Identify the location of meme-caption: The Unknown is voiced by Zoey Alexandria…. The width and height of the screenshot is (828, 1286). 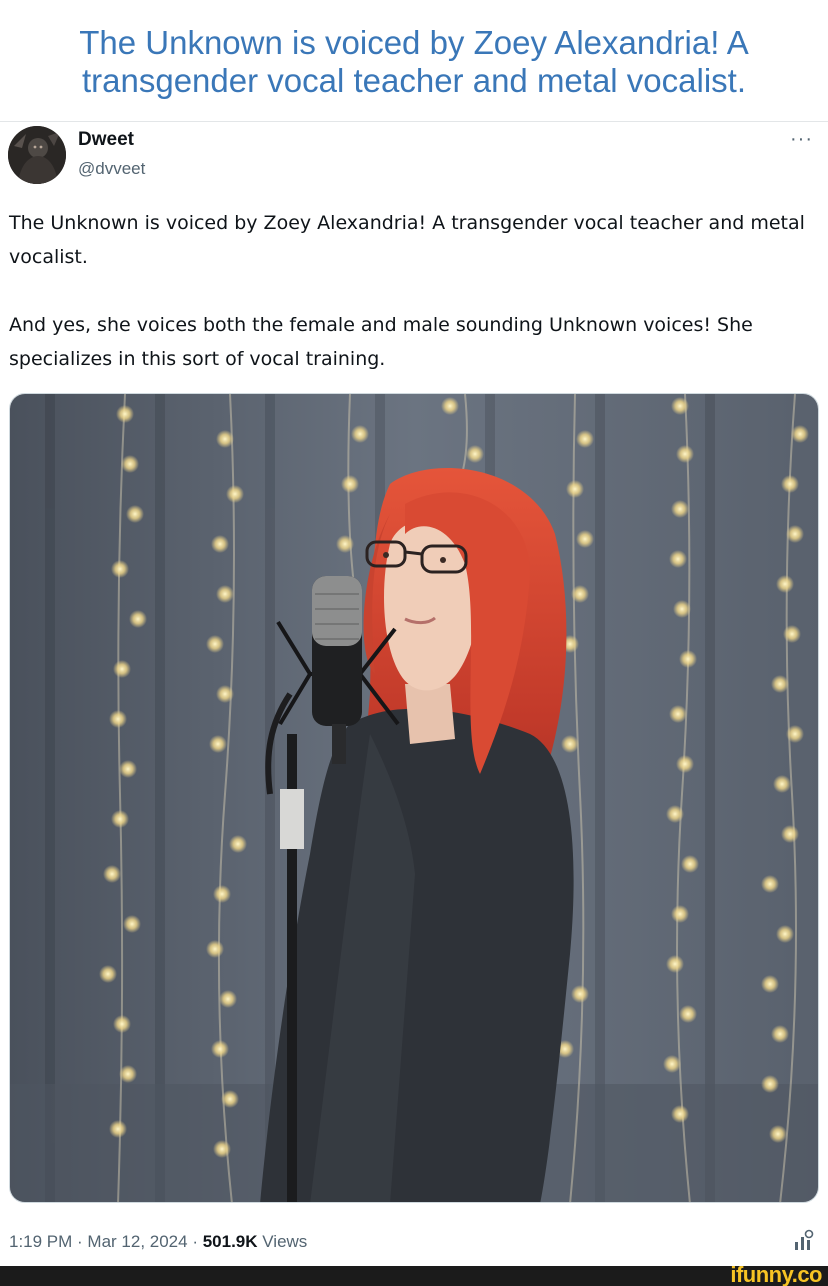
(414, 61).